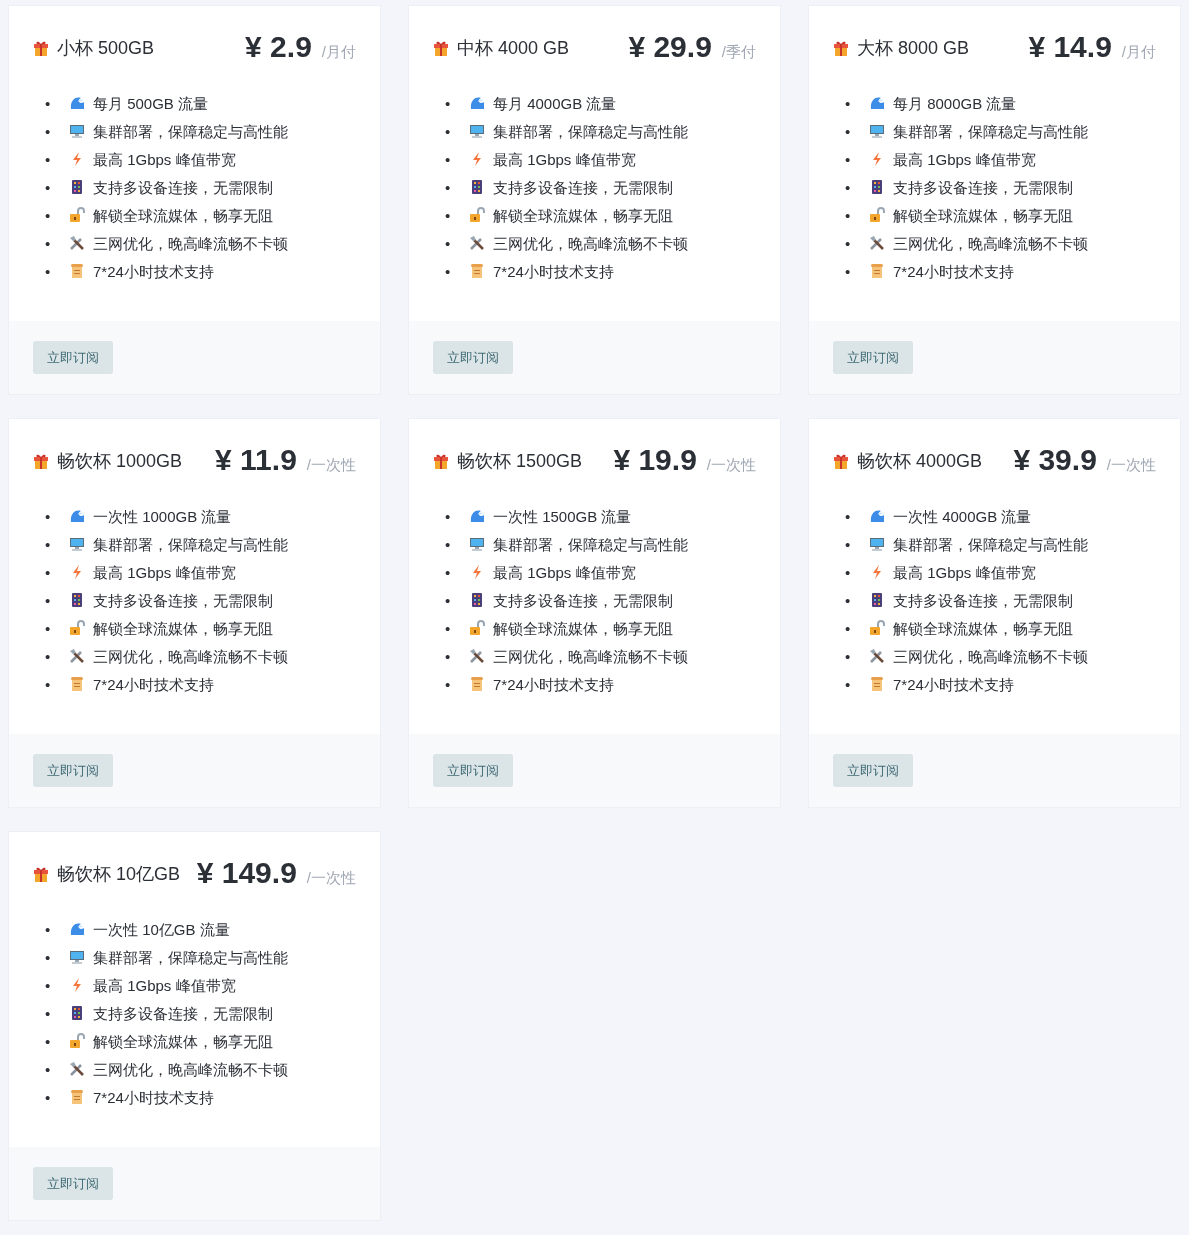 The width and height of the screenshot is (1189, 1235). What do you see at coordinates (655, 460) in the screenshot?
I see `plan-price: ¥ 19.9` at bounding box center [655, 460].